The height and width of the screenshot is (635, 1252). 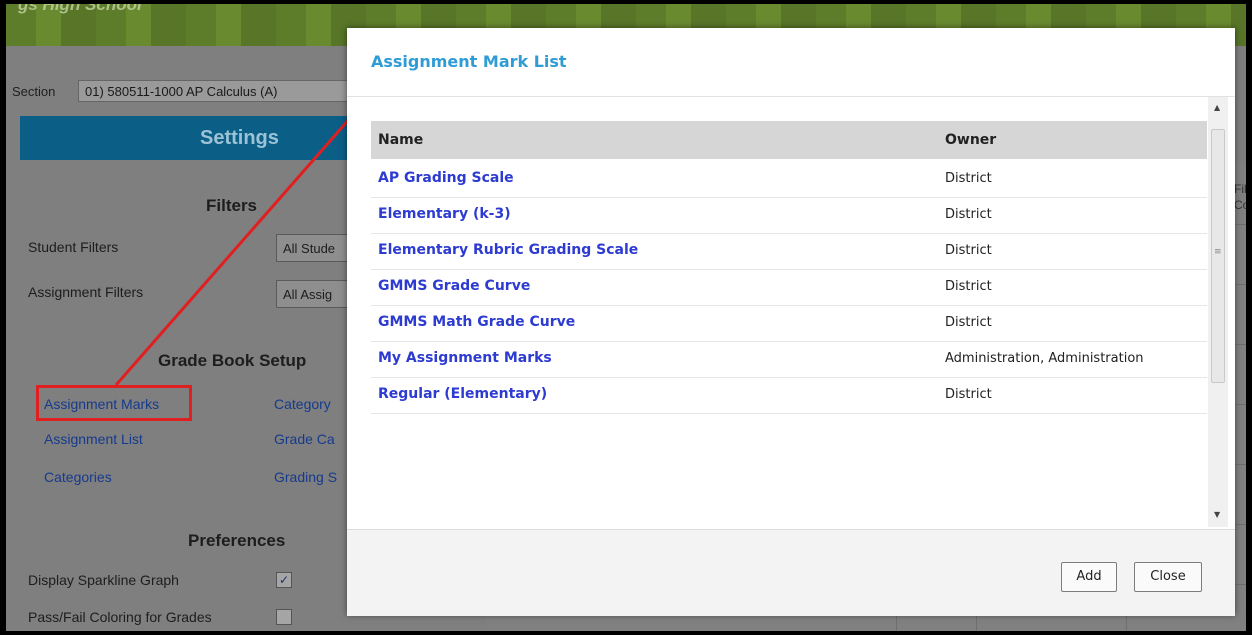 I want to click on assignment-filters-label: Assignment Filters, so click(x=86, y=292).